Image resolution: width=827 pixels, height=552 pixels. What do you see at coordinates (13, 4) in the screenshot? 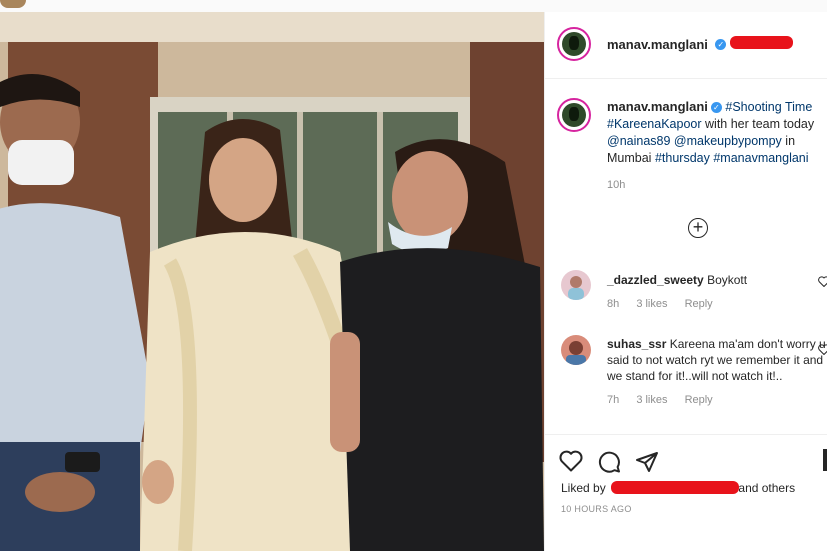
I see `top-avatar-fragment` at bounding box center [13, 4].